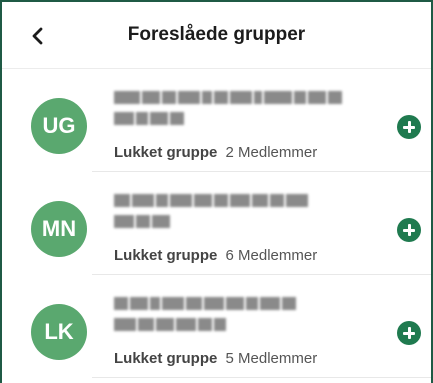 This screenshot has width=433, height=383. What do you see at coordinates (271, 358) in the screenshot?
I see `member-count: 5 Medlemmer` at bounding box center [271, 358].